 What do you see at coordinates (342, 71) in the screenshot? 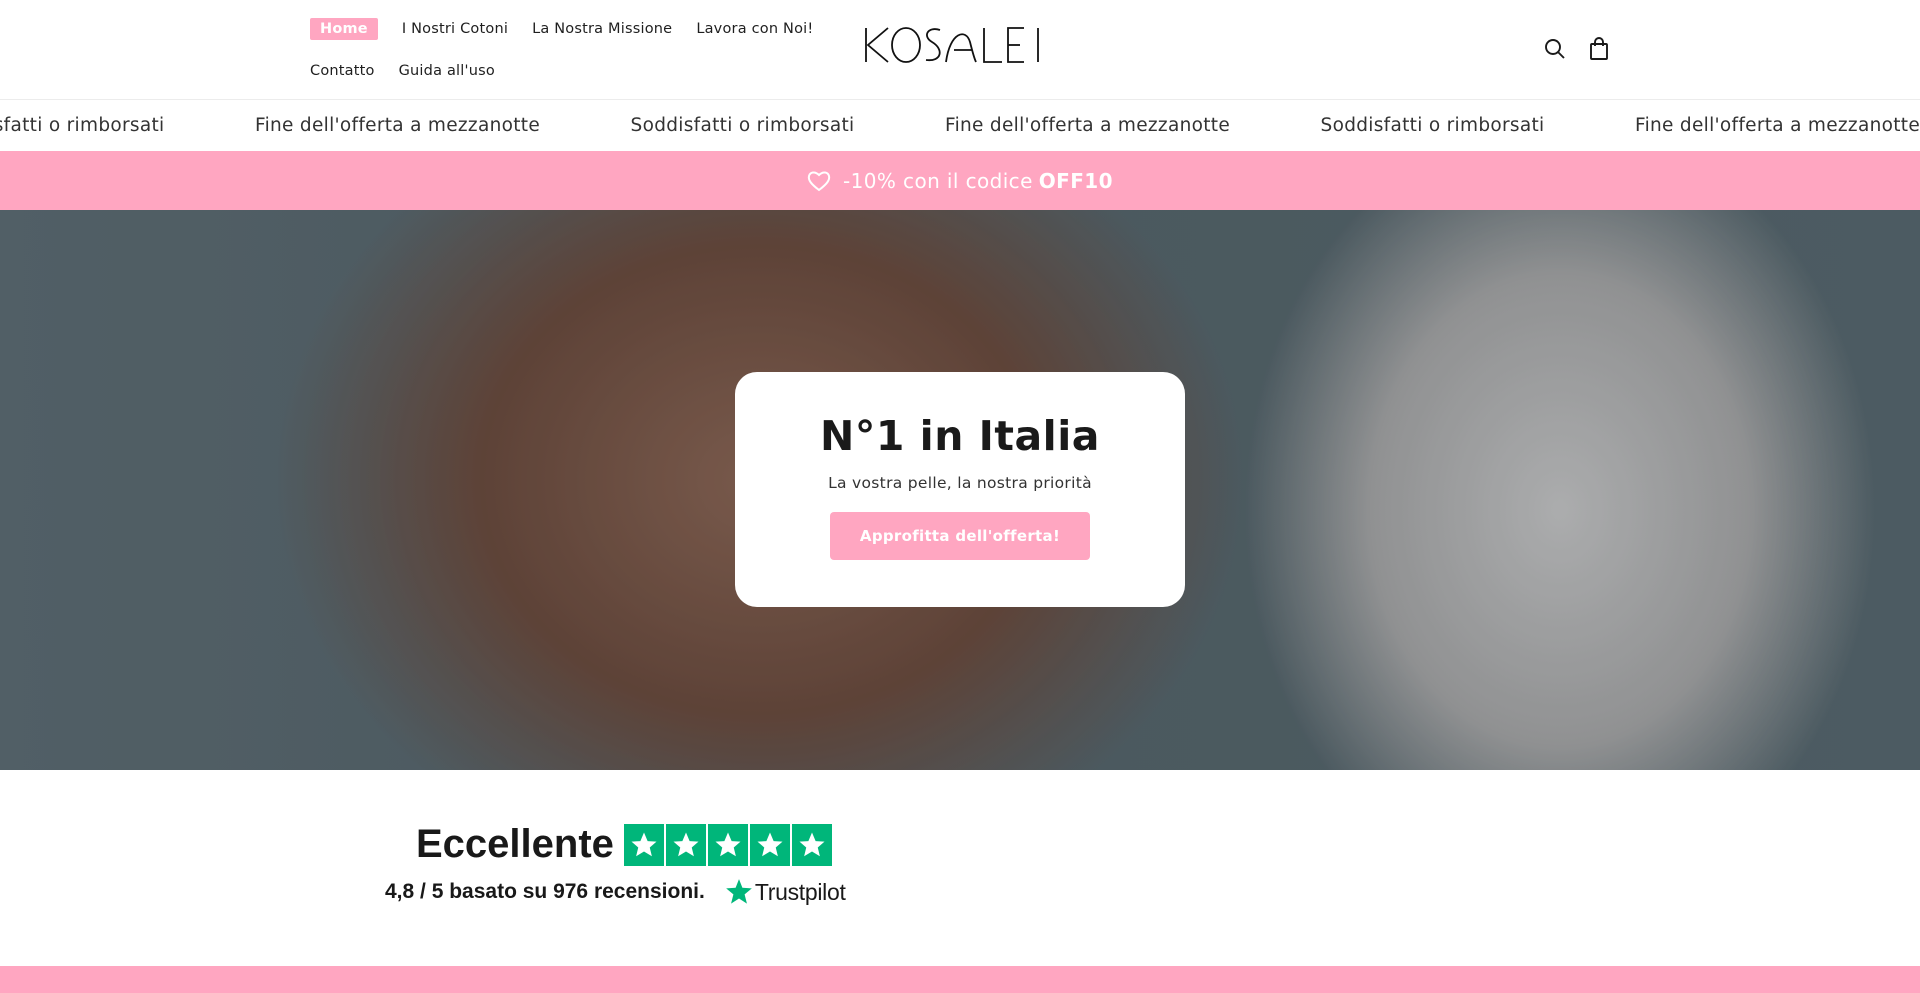
I see `nav-item-contatto: Contatto` at bounding box center [342, 71].